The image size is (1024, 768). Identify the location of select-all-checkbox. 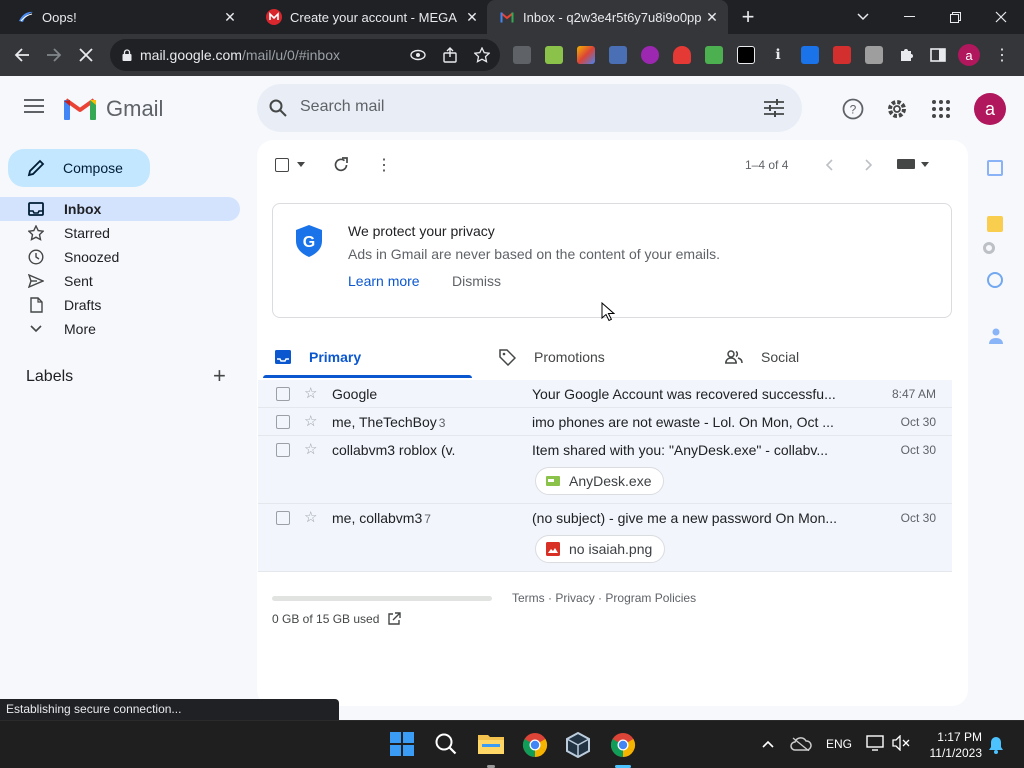
(282, 165).